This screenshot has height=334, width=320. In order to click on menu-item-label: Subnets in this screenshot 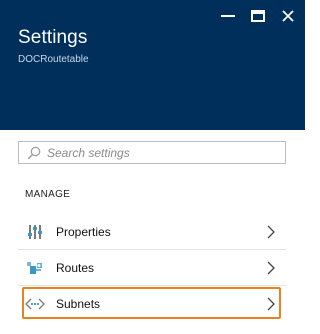, I will do `click(78, 303)`.